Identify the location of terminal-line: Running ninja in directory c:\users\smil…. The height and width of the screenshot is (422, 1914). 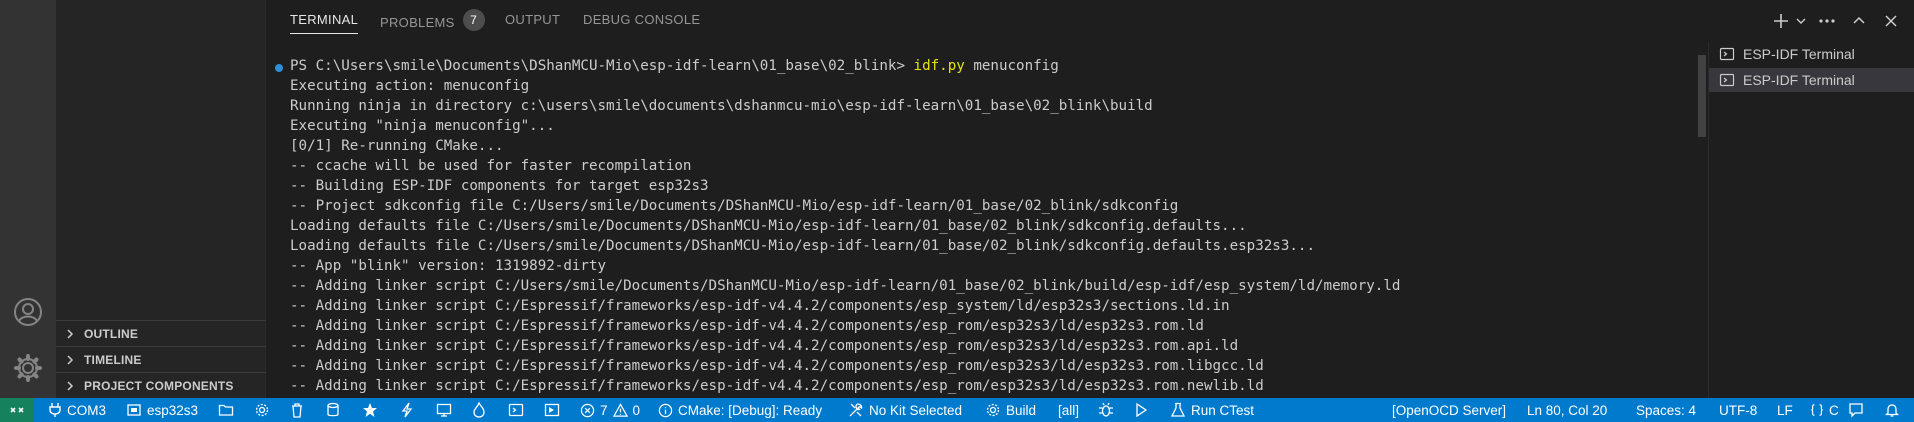
(721, 106).